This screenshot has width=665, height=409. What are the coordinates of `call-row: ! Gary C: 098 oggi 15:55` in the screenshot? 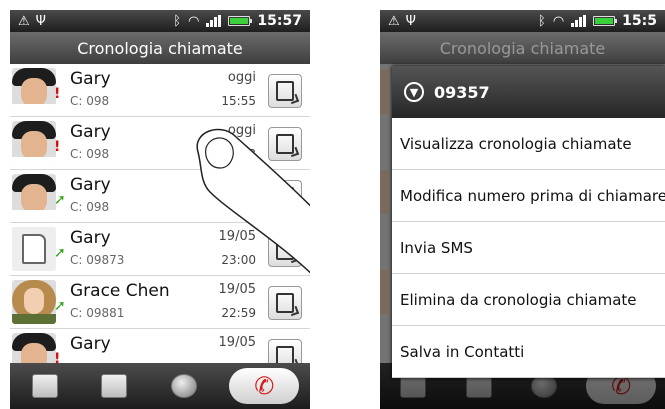 It's located at (160, 90).